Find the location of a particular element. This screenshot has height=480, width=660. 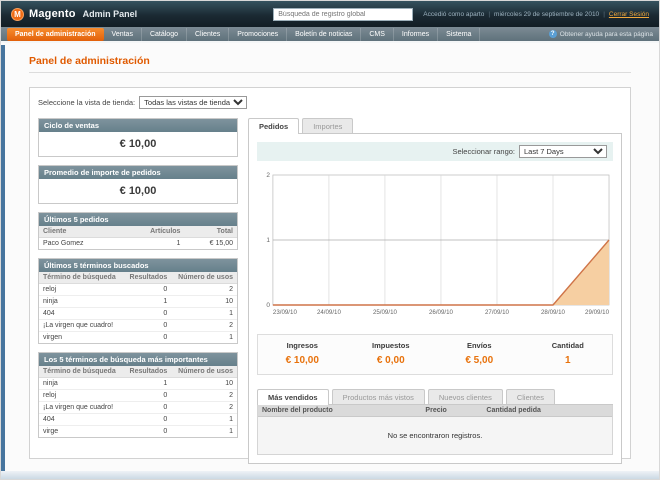

total-label: Envíos is located at coordinates (479, 345).